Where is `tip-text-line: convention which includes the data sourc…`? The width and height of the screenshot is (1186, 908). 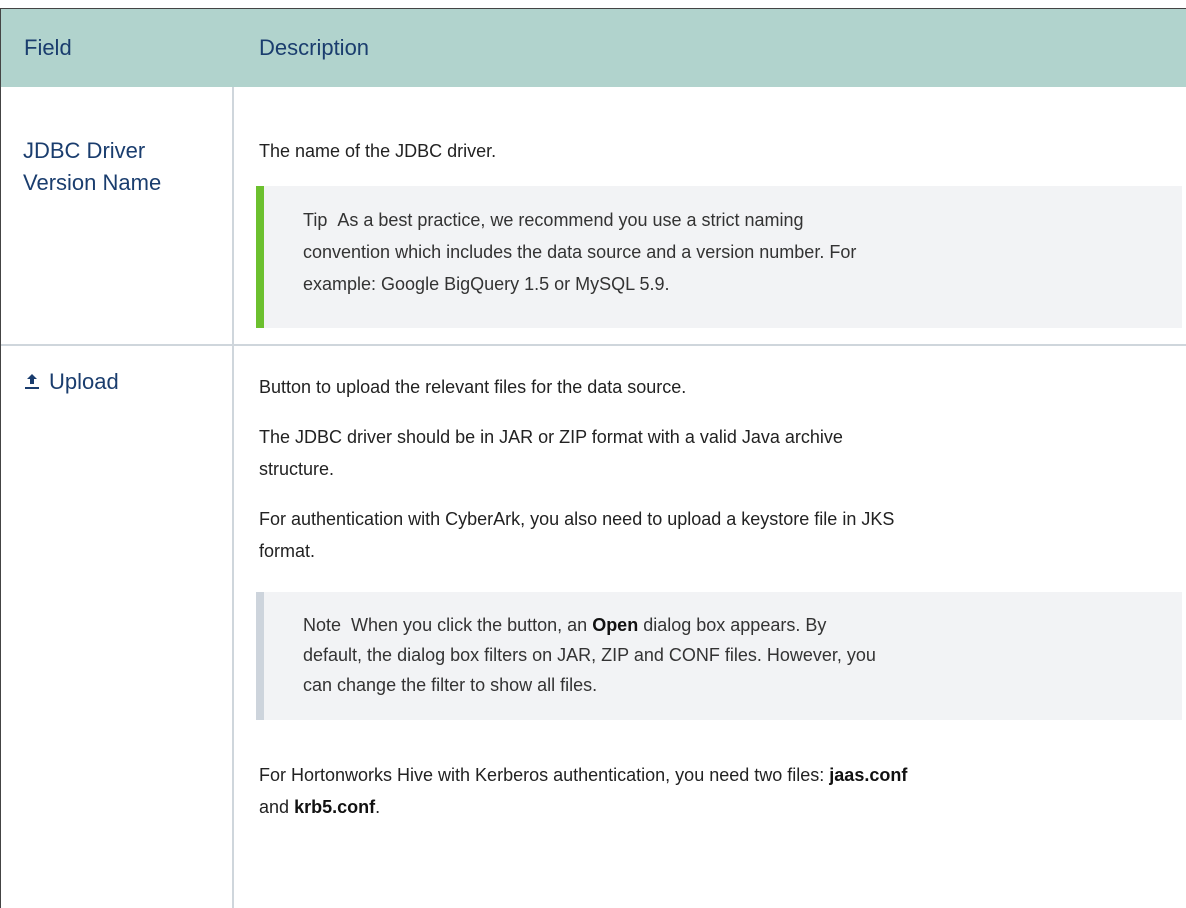 tip-text-line: convention which includes the data sourc… is located at coordinates (580, 252).